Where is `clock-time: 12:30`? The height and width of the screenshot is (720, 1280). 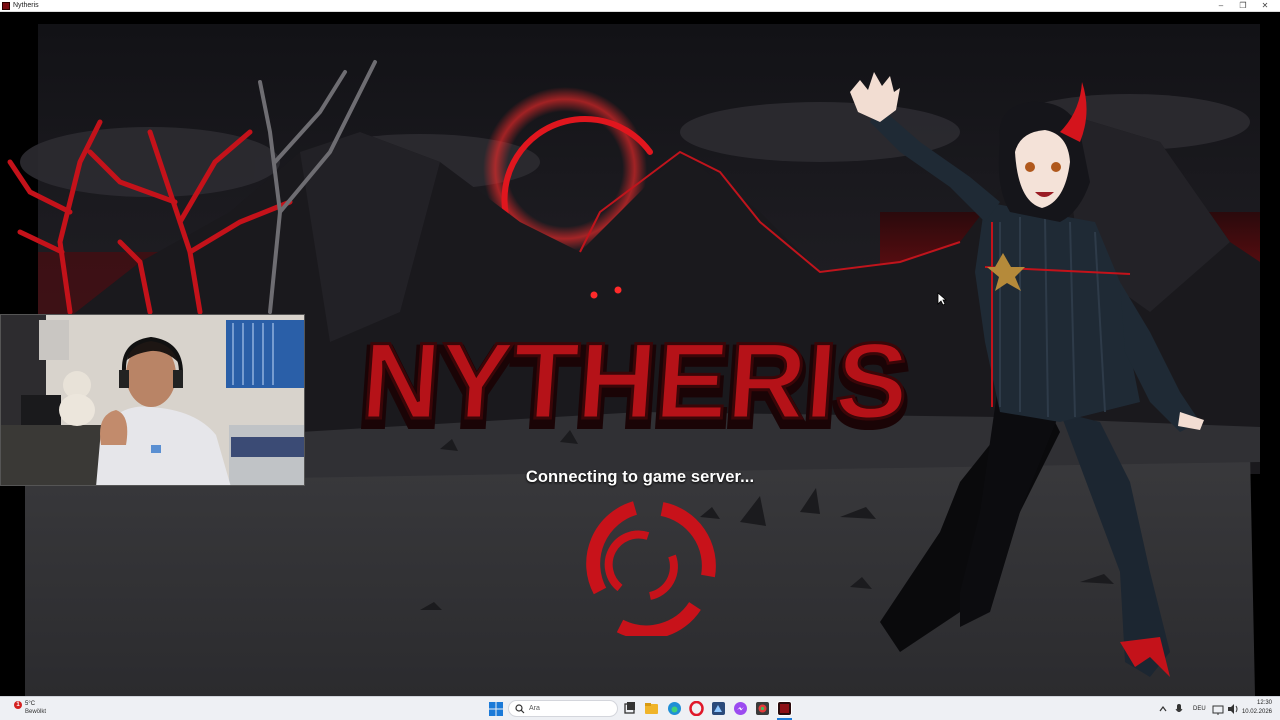
clock-time: 12:30 is located at coordinates (1262, 703).